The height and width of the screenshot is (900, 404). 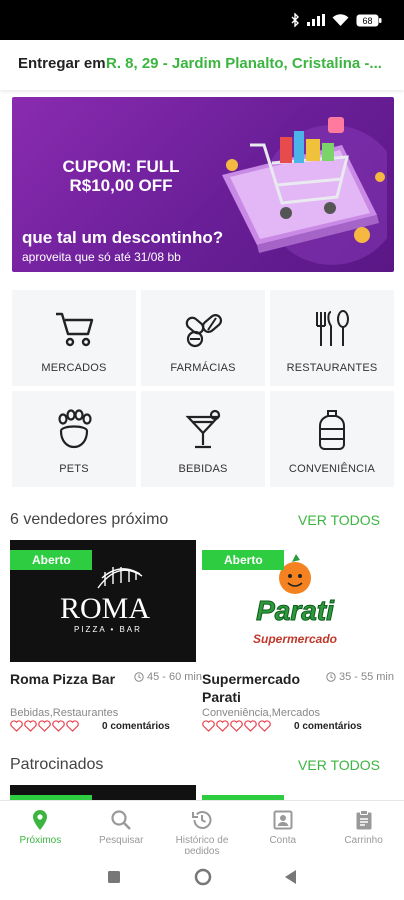 What do you see at coordinates (339, 520) in the screenshot?
I see `nearby-see-all-link: VER TODOS` at bounding box center [339, 520].